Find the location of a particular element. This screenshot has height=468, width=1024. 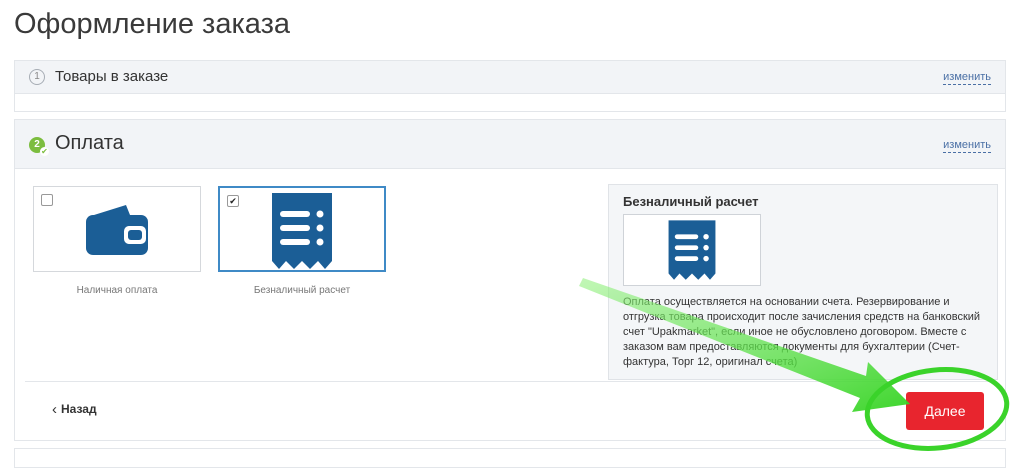

divider is located at coordinates (510, 381).